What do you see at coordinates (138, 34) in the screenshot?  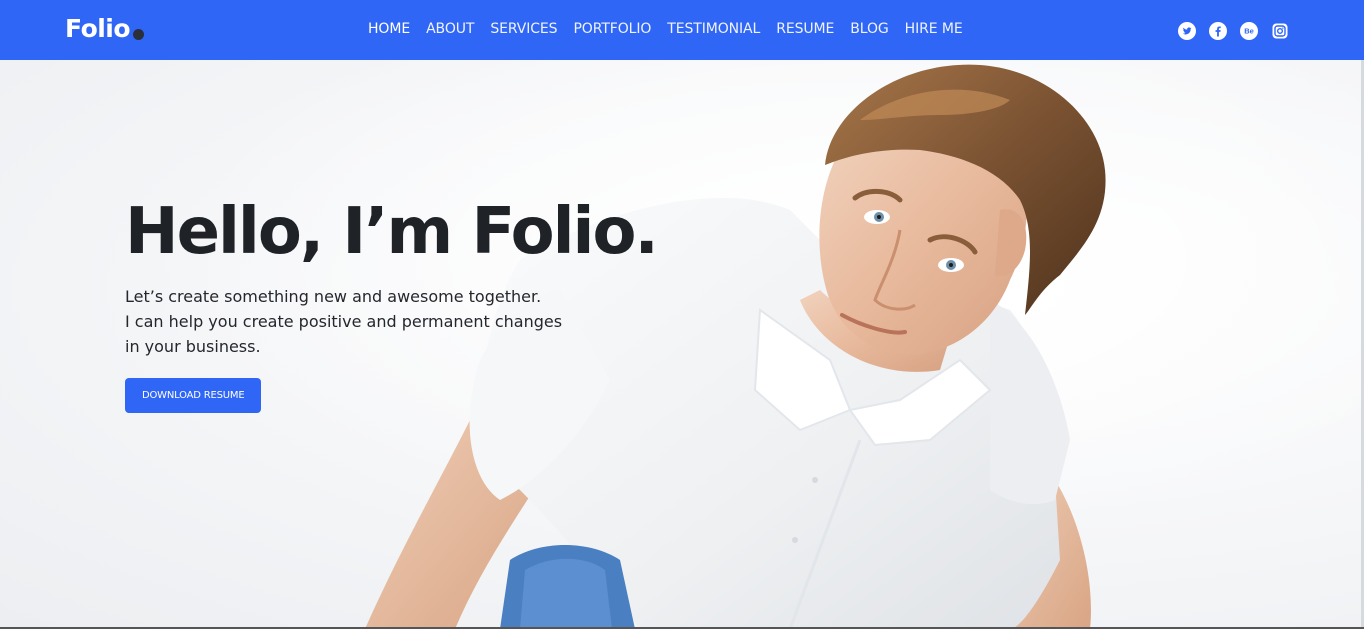 I see `logo-dot` at bounding box center [138, 34].